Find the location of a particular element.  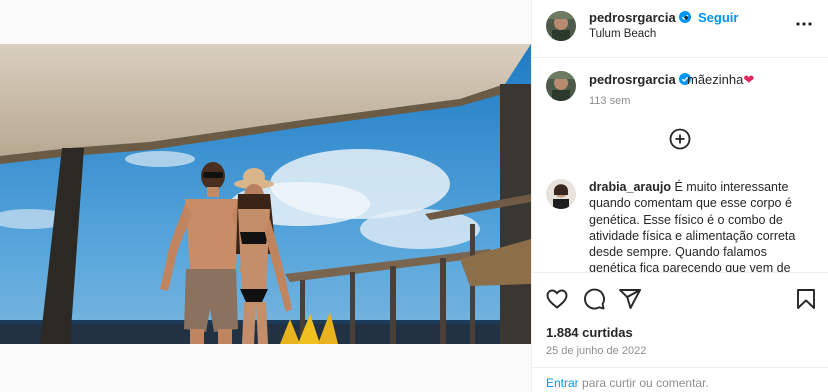

login-link: Entrar is located at coordinates (562, 383).